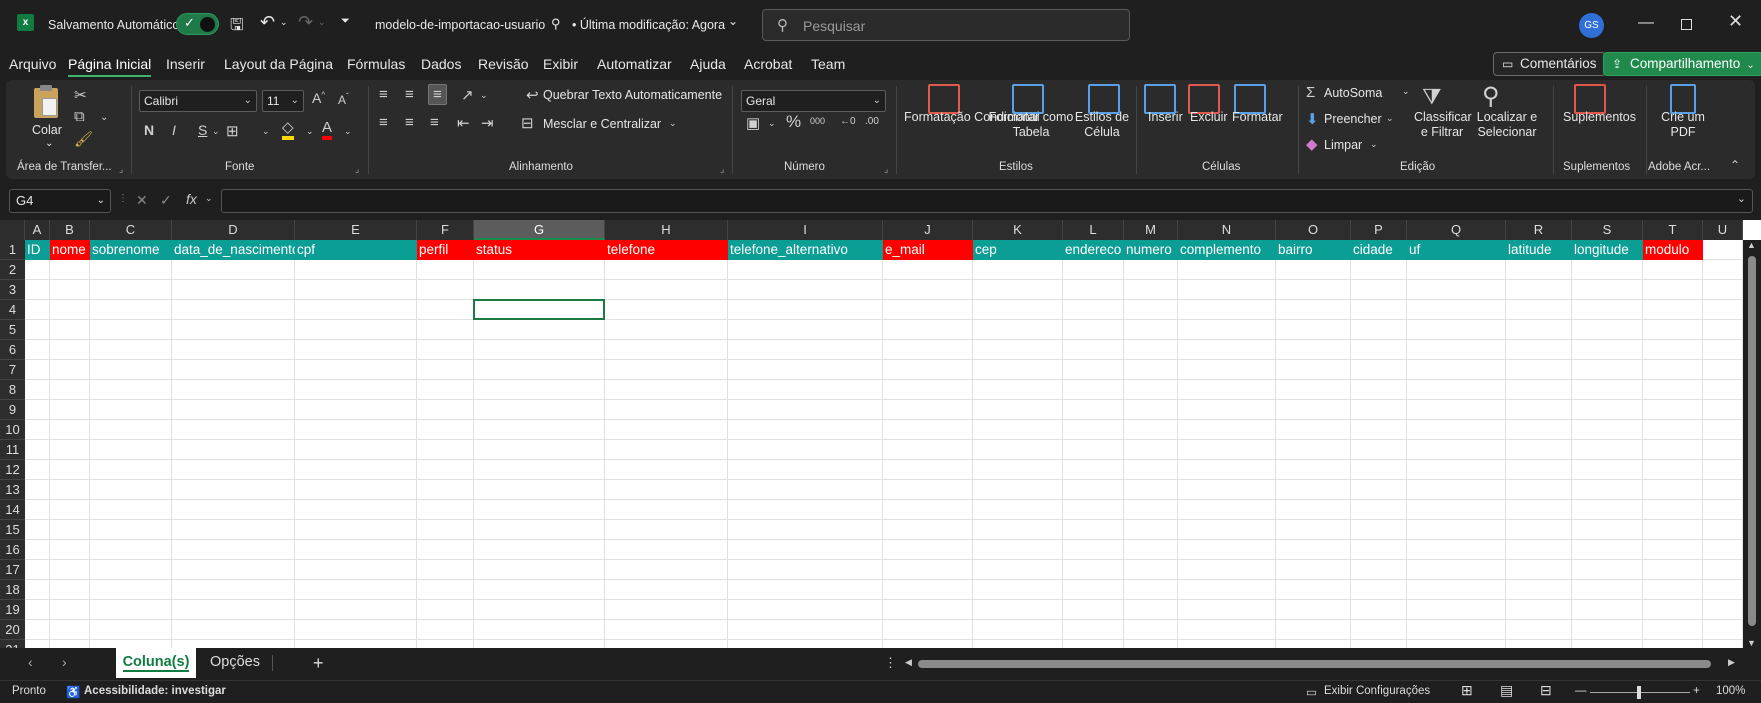 This screenshot has height=703, width=1761. I want to click on find-select-label: Localizar e Selecionar, so click(1507, 125).